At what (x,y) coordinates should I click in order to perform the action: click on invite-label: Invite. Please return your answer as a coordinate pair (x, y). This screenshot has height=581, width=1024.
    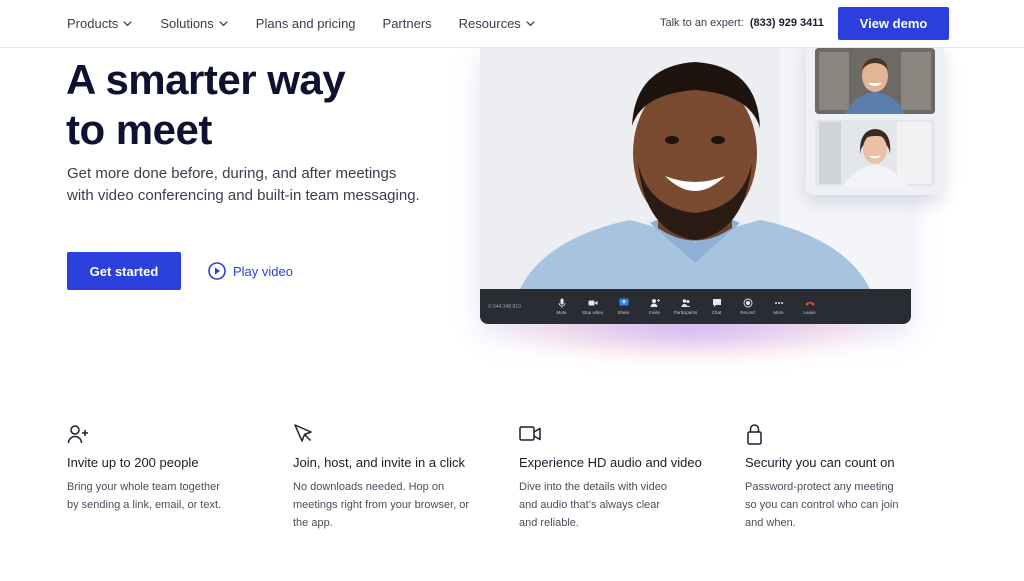
    Looking at the image, I should click on (654, 312).